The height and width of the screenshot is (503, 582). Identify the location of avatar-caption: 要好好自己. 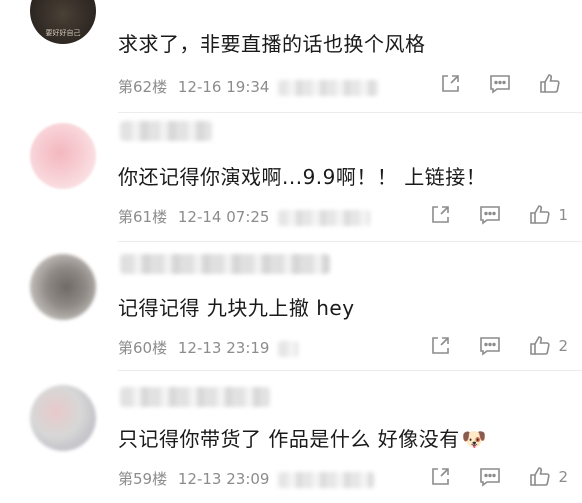
(63, 33).